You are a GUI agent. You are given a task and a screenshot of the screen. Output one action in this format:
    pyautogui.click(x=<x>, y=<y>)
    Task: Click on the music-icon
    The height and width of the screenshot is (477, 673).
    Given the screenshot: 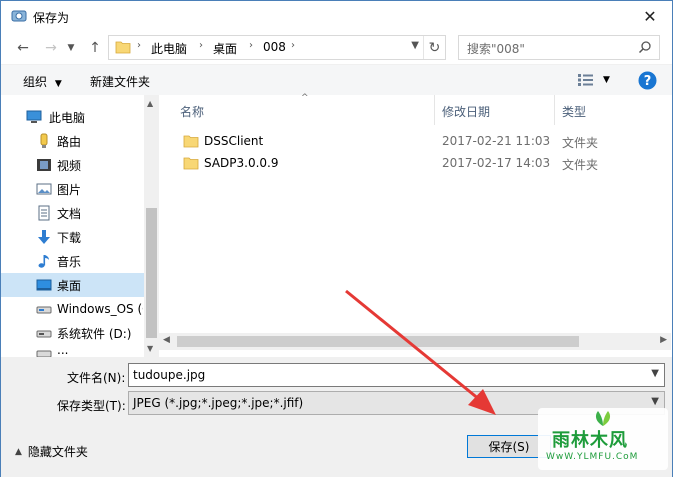 What is the action you would take?
    pyautogui.click(x=43, y=261)
    